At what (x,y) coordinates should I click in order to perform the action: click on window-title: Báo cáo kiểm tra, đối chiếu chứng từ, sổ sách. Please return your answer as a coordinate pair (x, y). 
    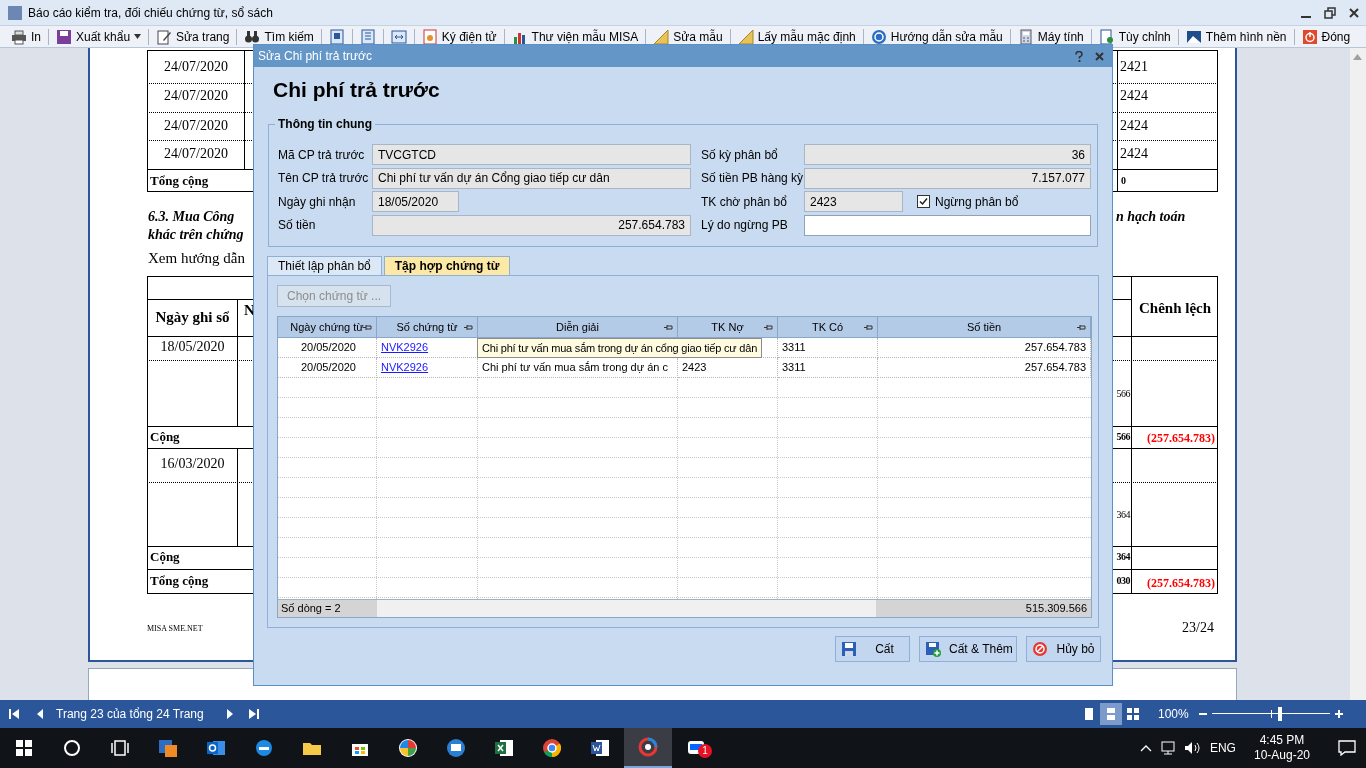
    Looking at the image, I should click on (150, 13).